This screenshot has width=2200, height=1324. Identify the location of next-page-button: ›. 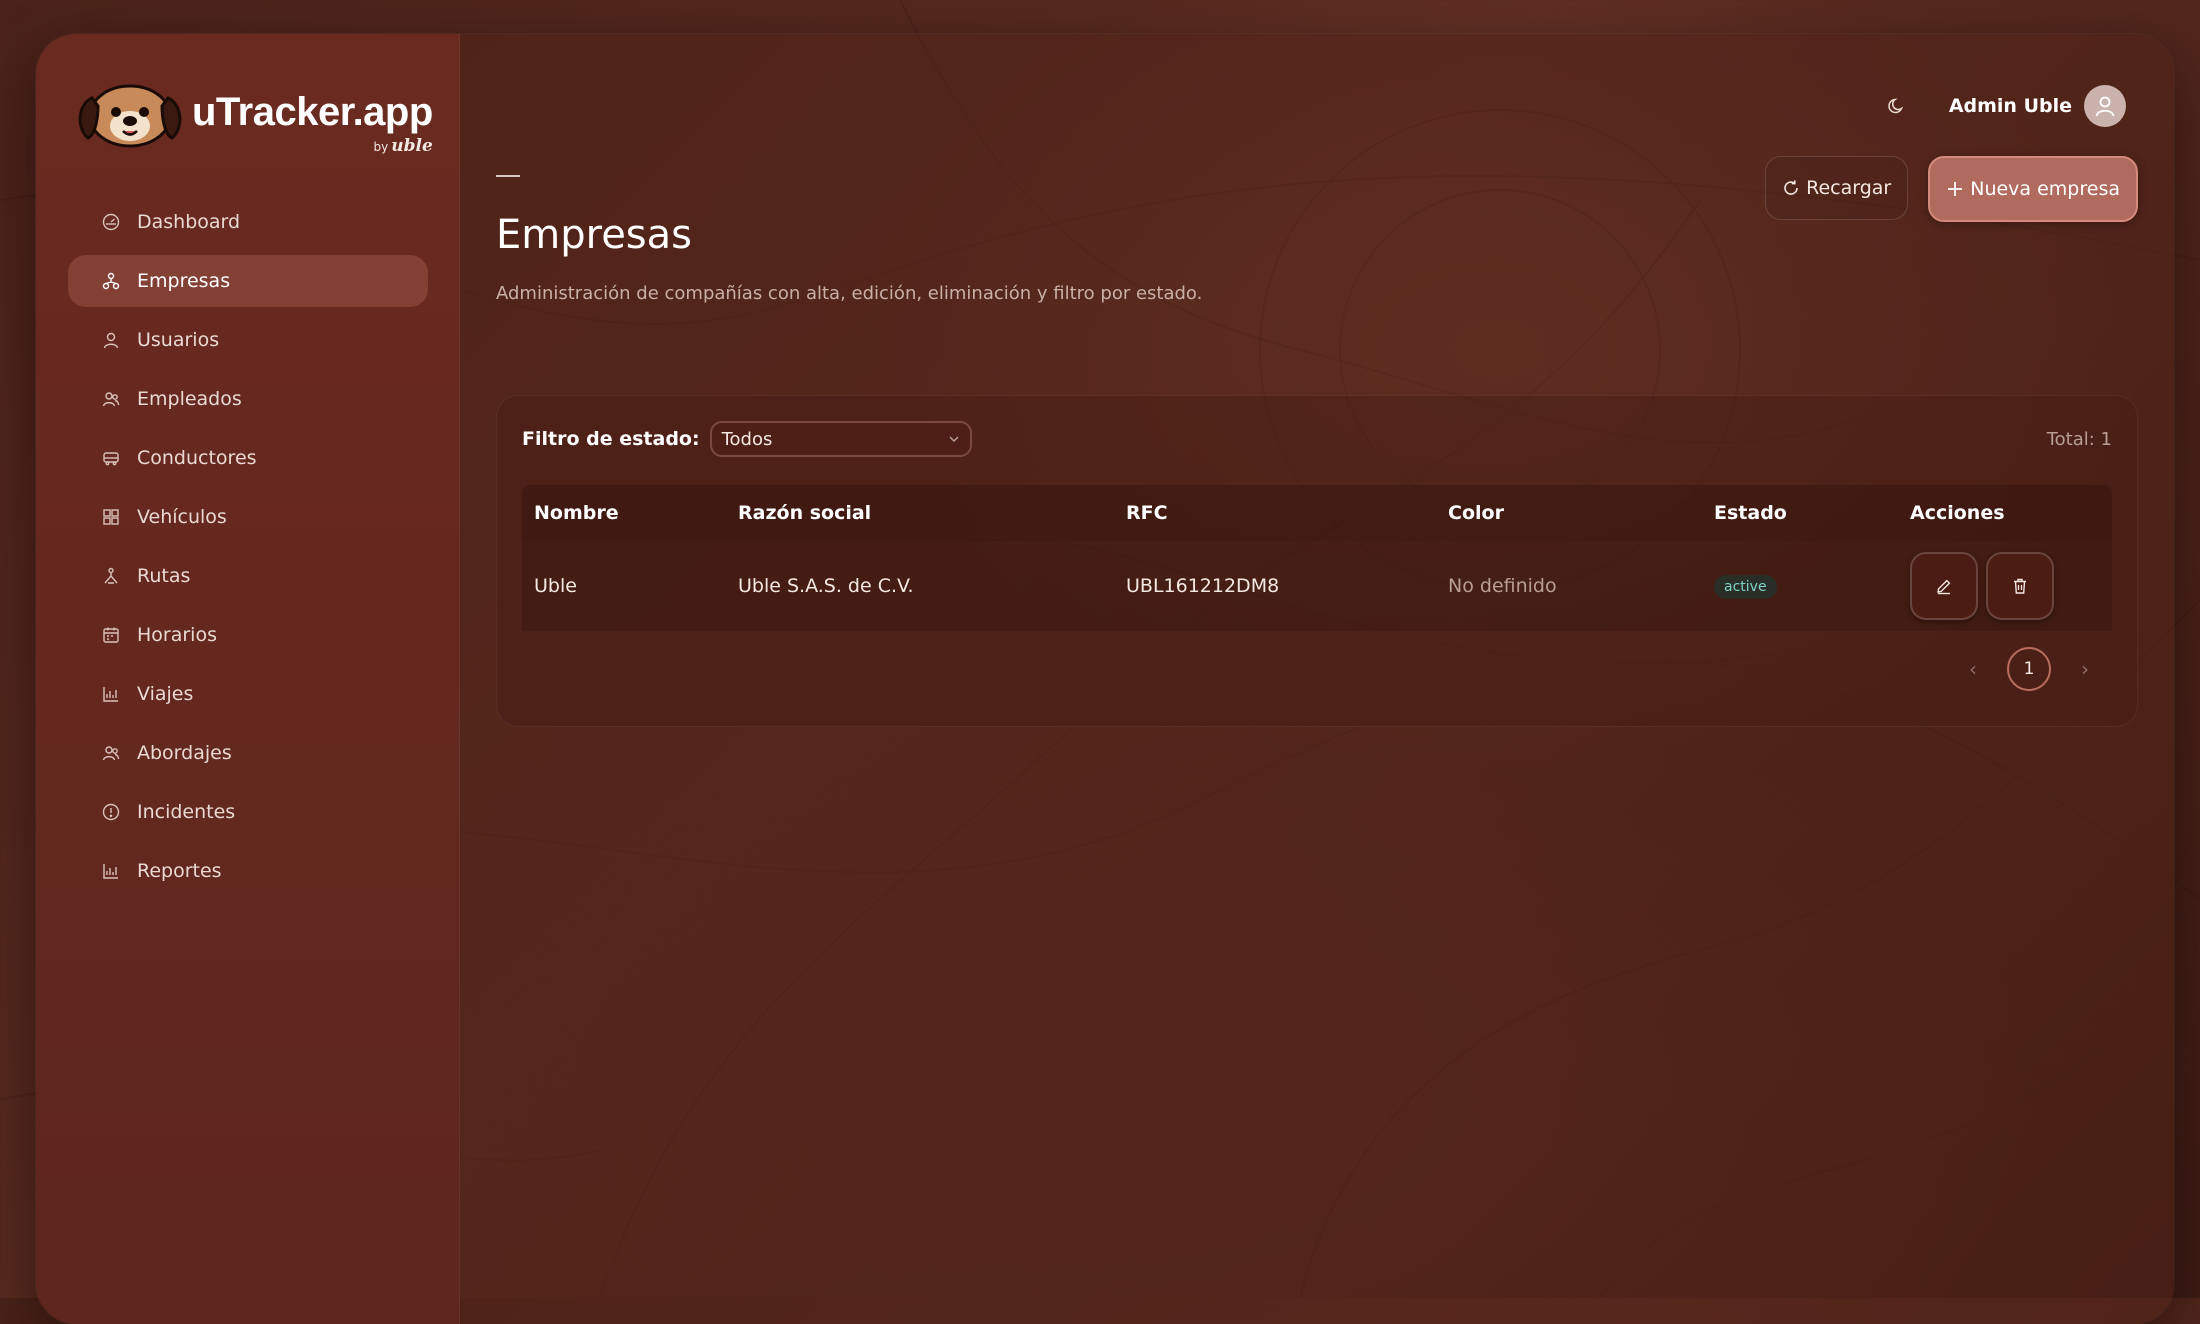
(2085, 669).